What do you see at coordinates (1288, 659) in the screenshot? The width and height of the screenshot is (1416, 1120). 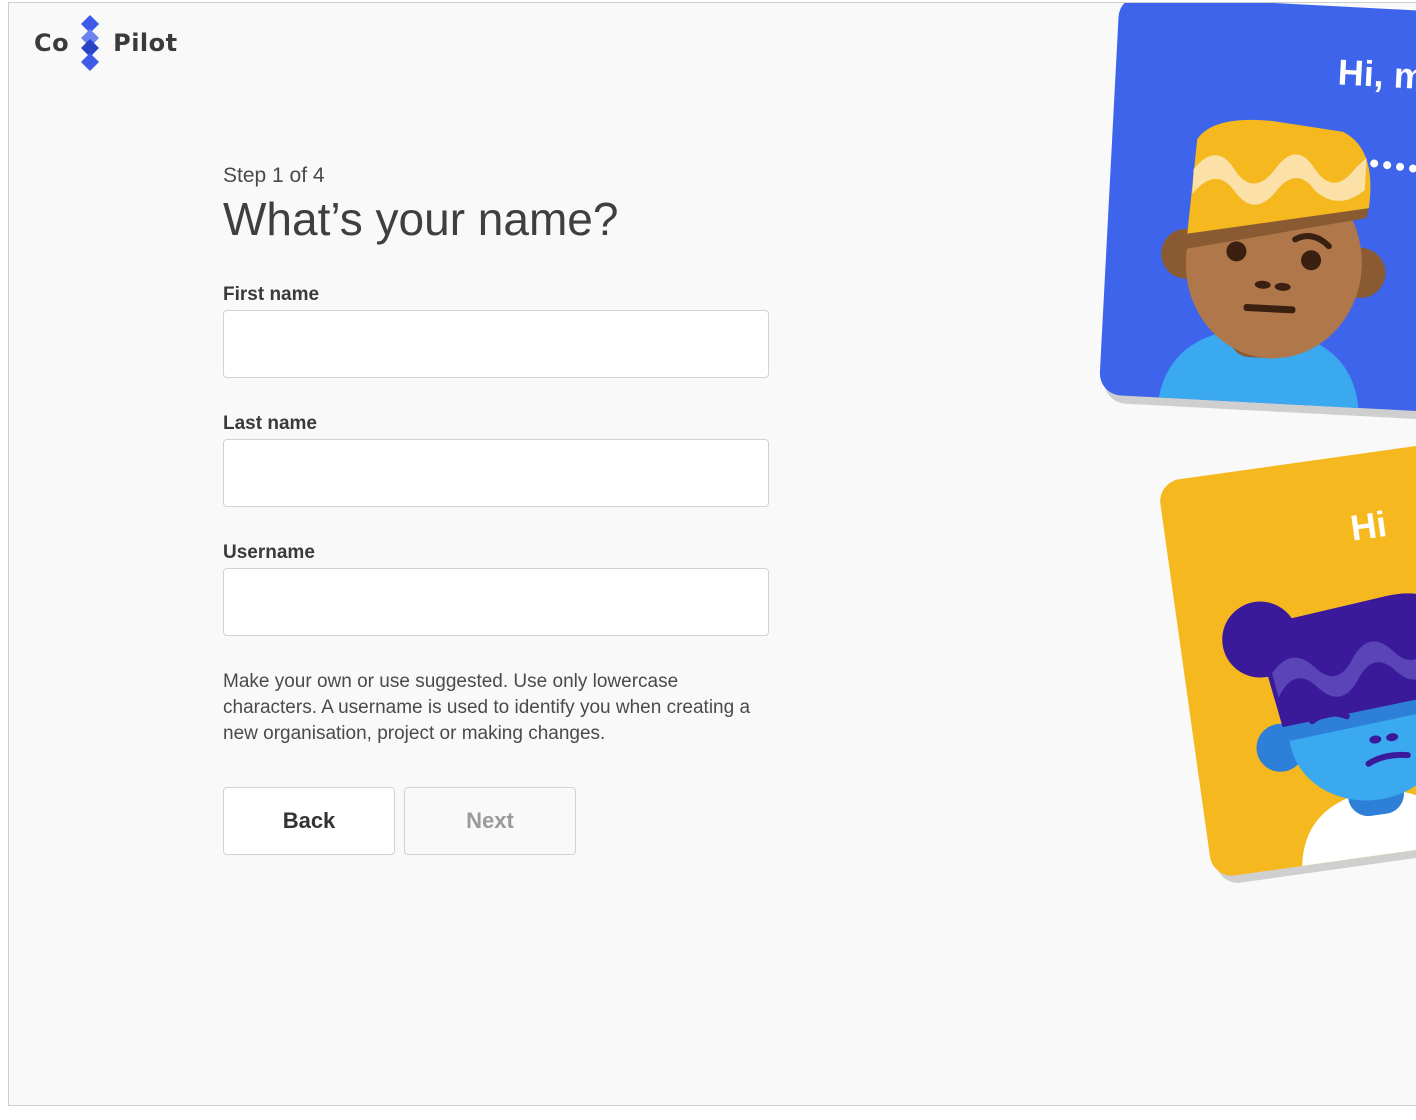 I see `greeting-card-2: Hi` at bounding box center [1288, 659].